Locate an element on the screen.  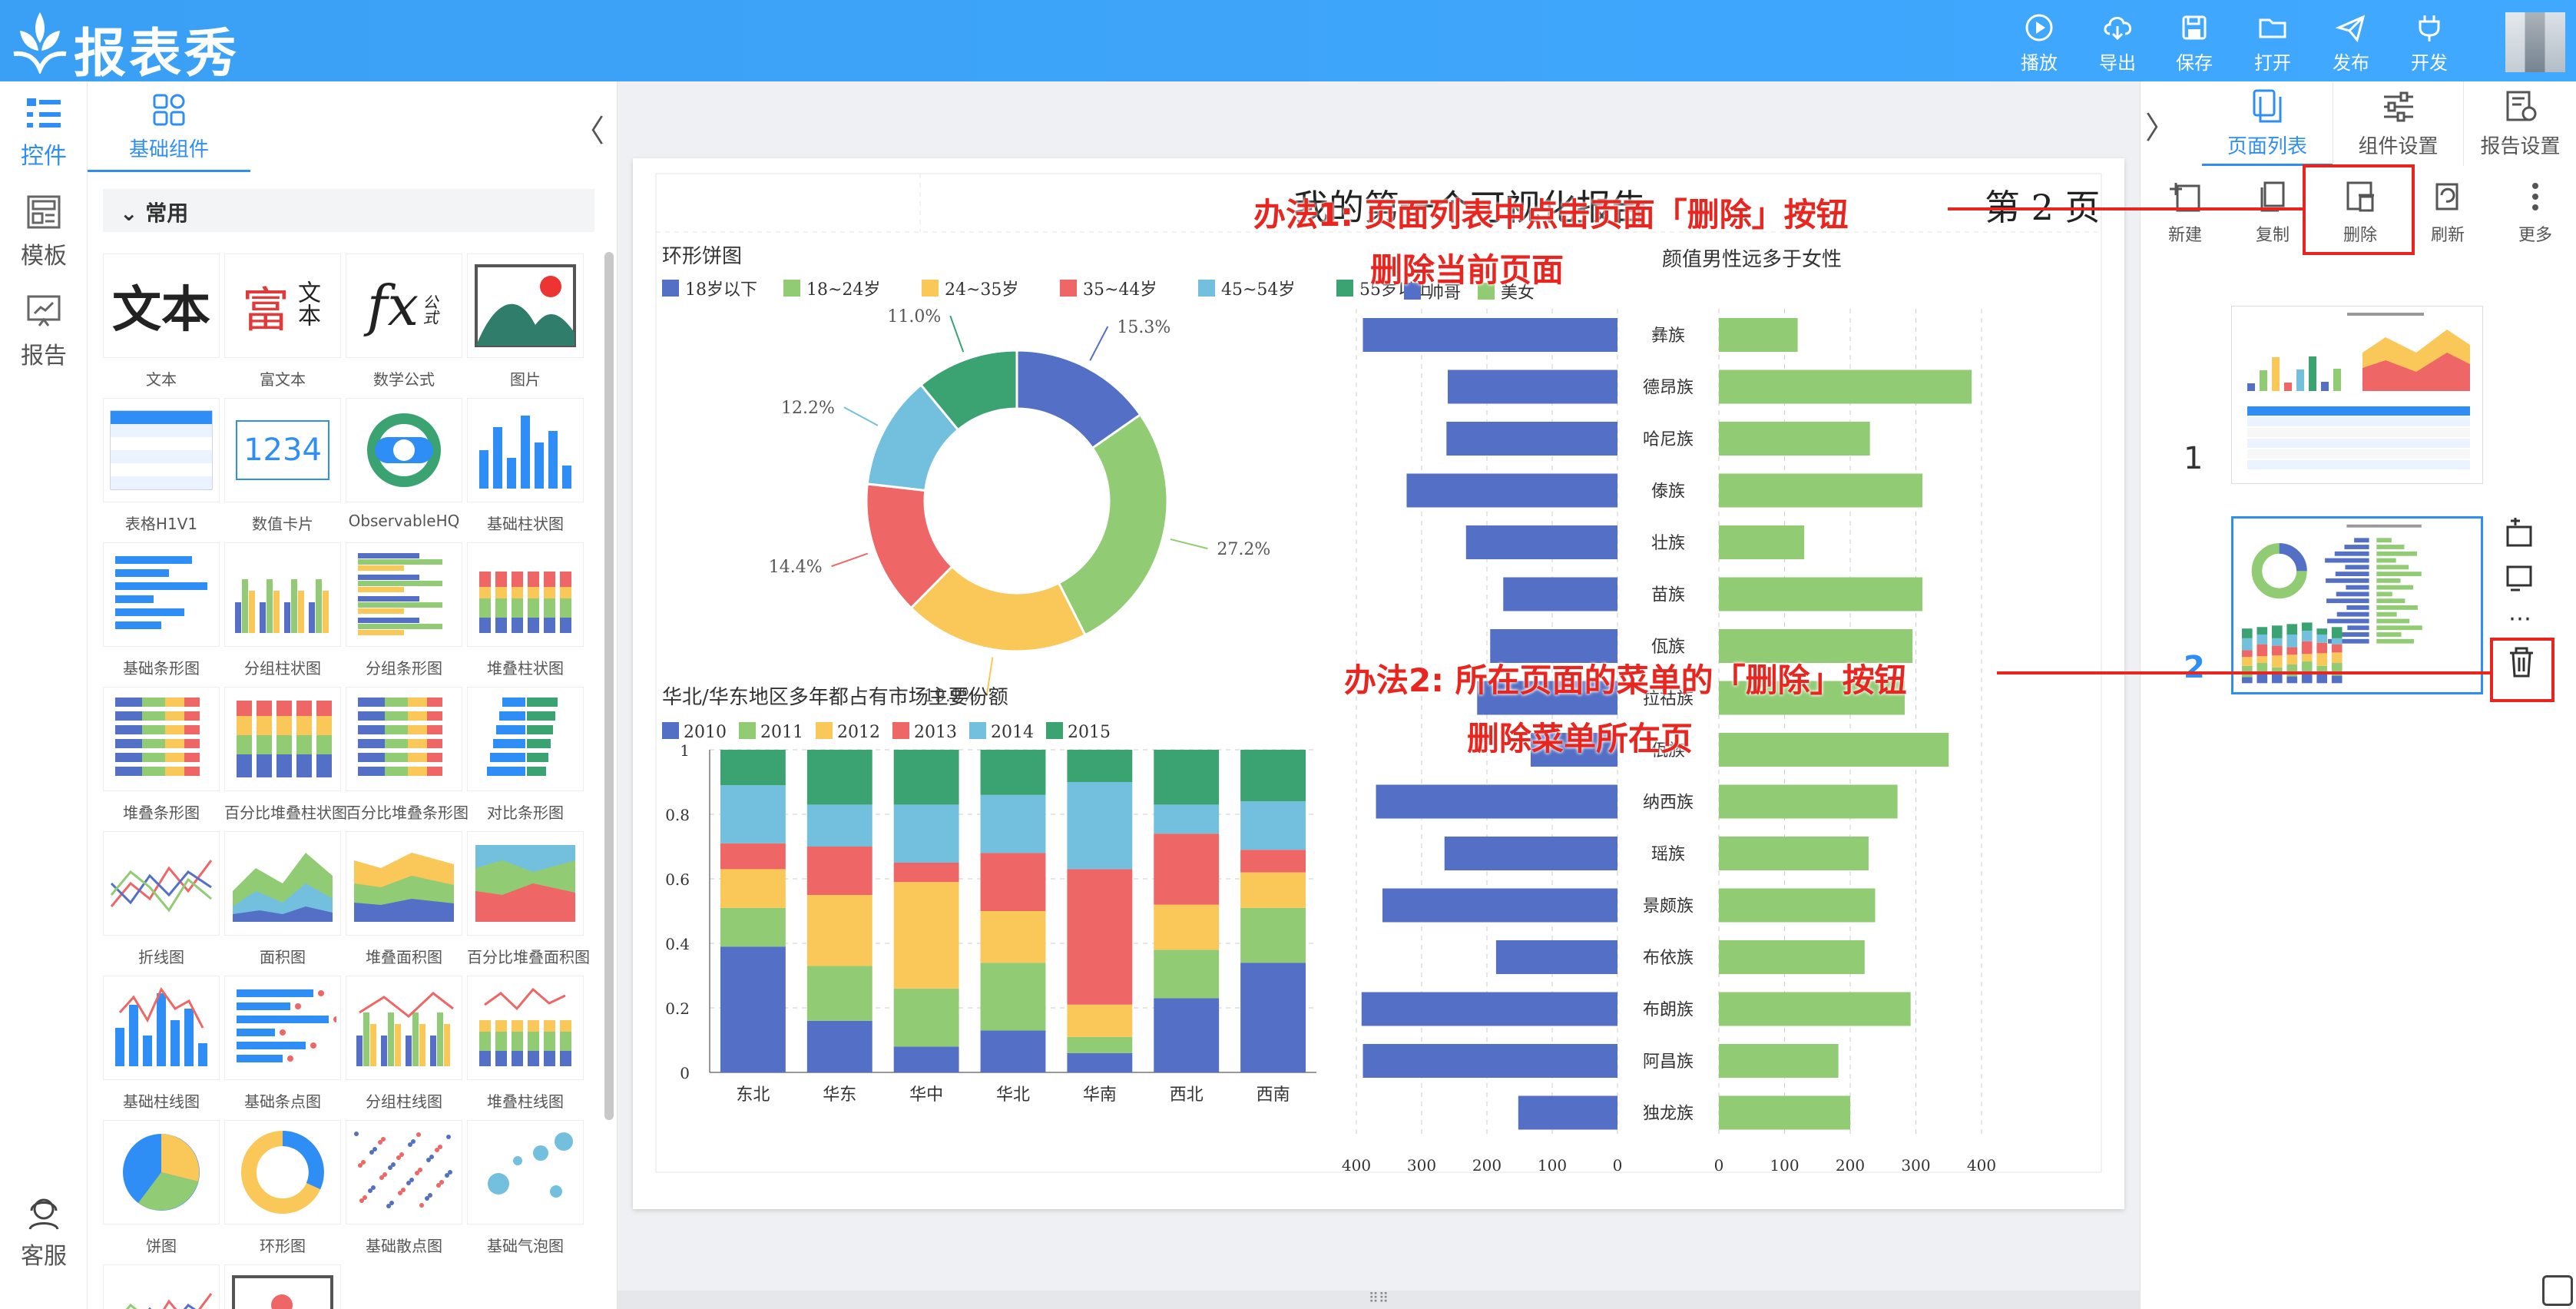
fullscreen-icon is located at coordinates (2557, 1290).